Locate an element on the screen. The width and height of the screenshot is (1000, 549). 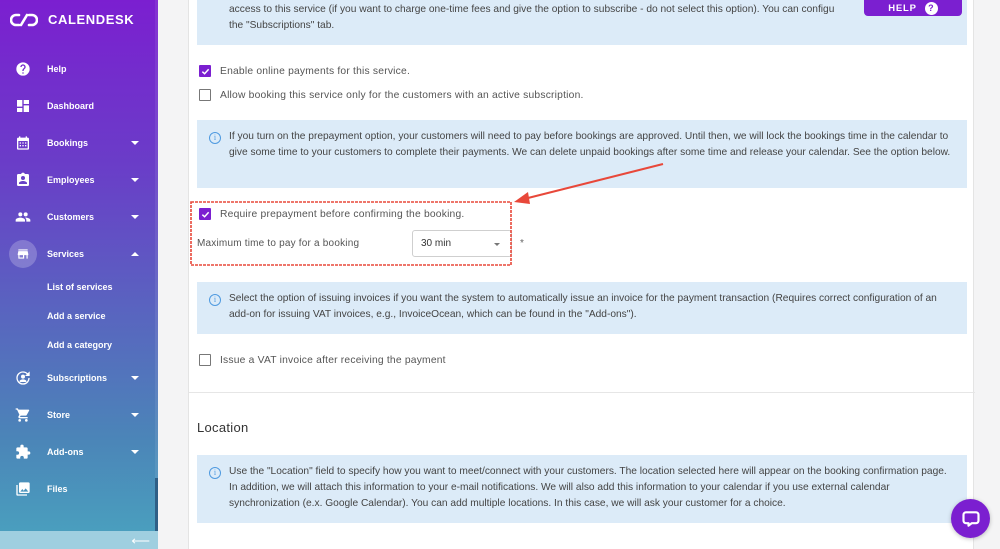
images-icon is located at coordinates (23, 489).